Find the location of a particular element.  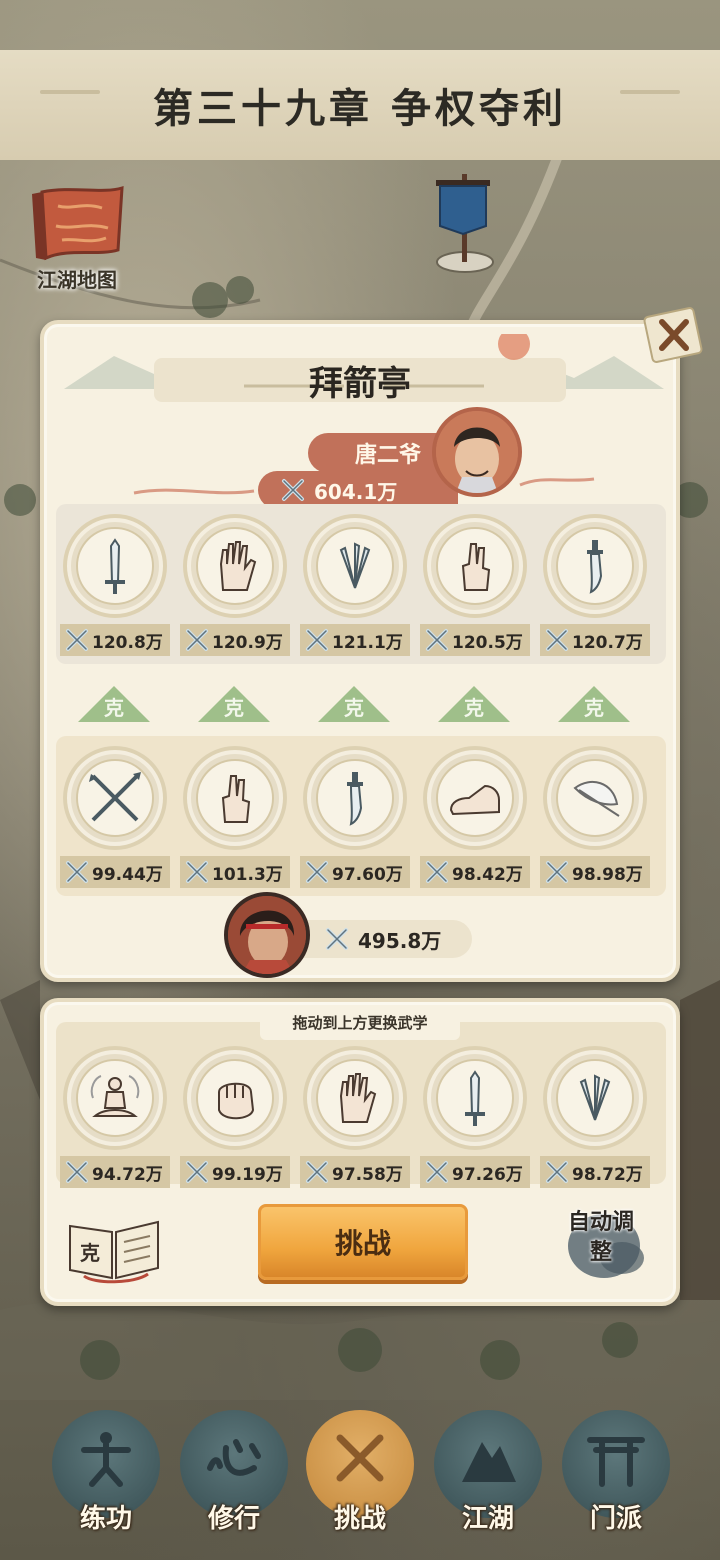

enemy-skill-row: 120.8万 120.9万 121.1万 120.5万 120.7万 is located at coordinates (361, 584).